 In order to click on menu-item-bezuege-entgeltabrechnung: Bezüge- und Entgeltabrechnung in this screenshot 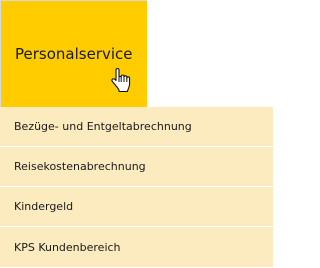, I will do `click(136, 127)`.